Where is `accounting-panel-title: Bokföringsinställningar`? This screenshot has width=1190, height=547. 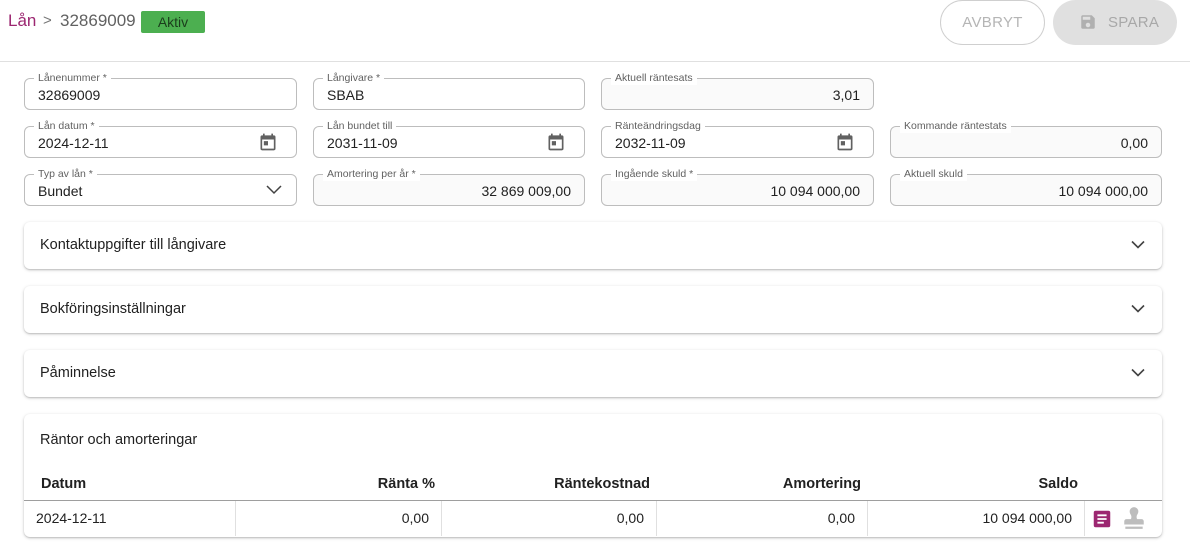 accounting-panel-title: Bokföringsinställningar is located at coordinates (113, 309).